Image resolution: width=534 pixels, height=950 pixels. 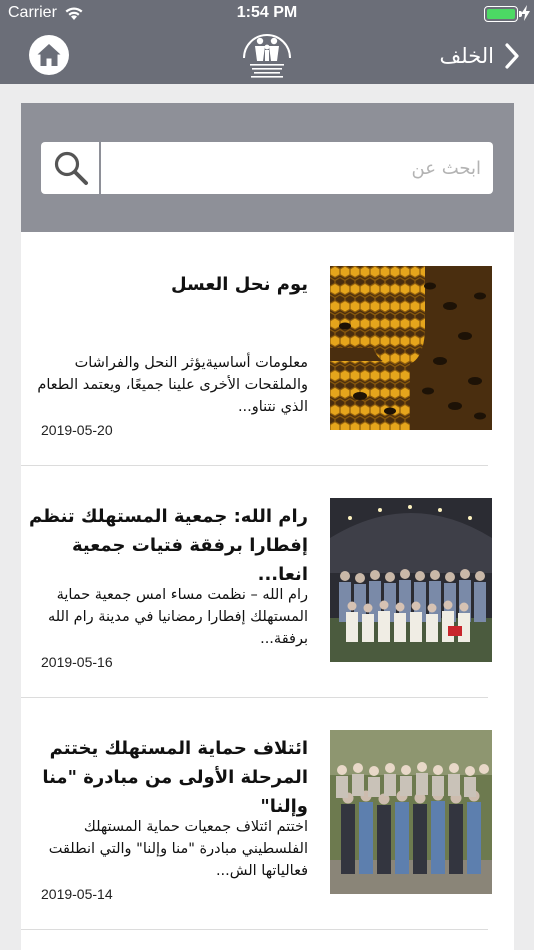 I want to click on battery-icon, so click(x=503, y=14).